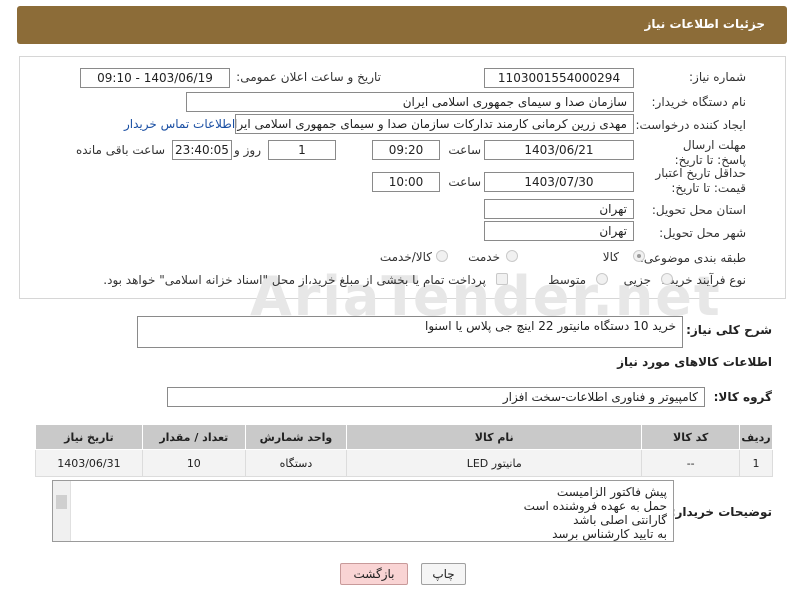  Describe the element at coordinates (703, 280) in the screenshot. I see `process-label: نوع فرآیند خرید :` at that location.